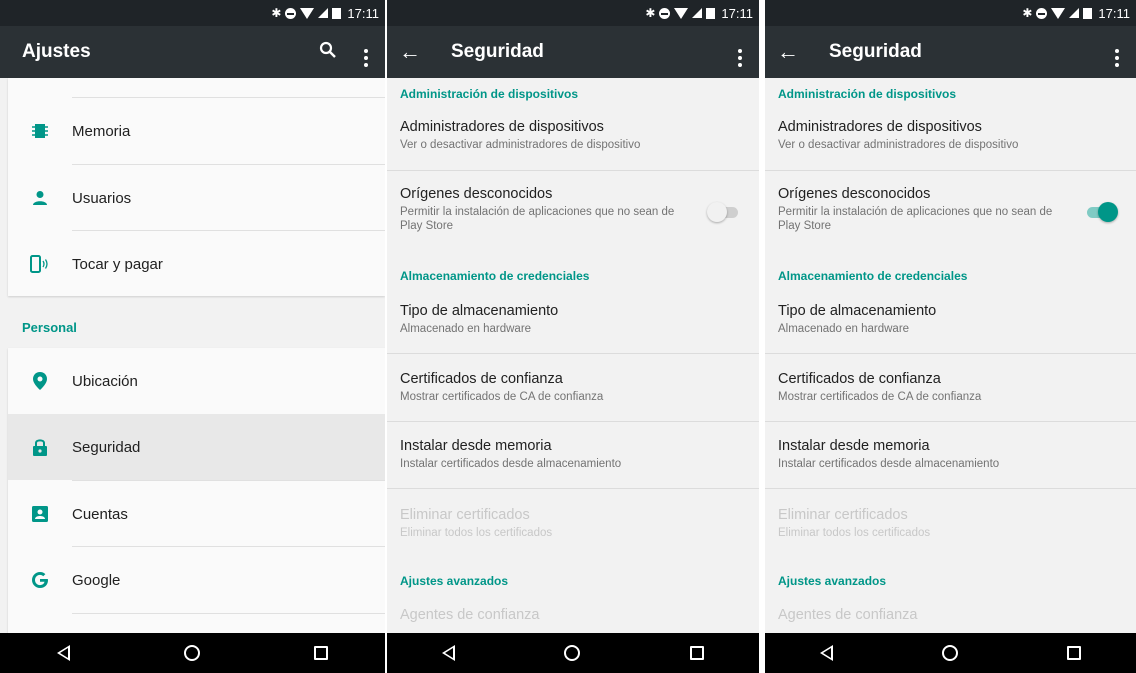 The width and height of the screenshot is (1136, 673). Describe the element at coordinates (196, 580) in the screenshot. I see `settings-item-google: Google` at that location.